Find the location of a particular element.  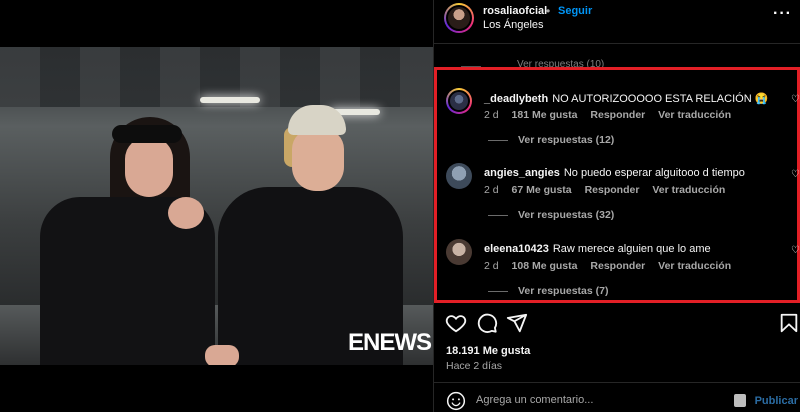

likes-count: 18.191 Me gusta is located at coordinates (488, 351).